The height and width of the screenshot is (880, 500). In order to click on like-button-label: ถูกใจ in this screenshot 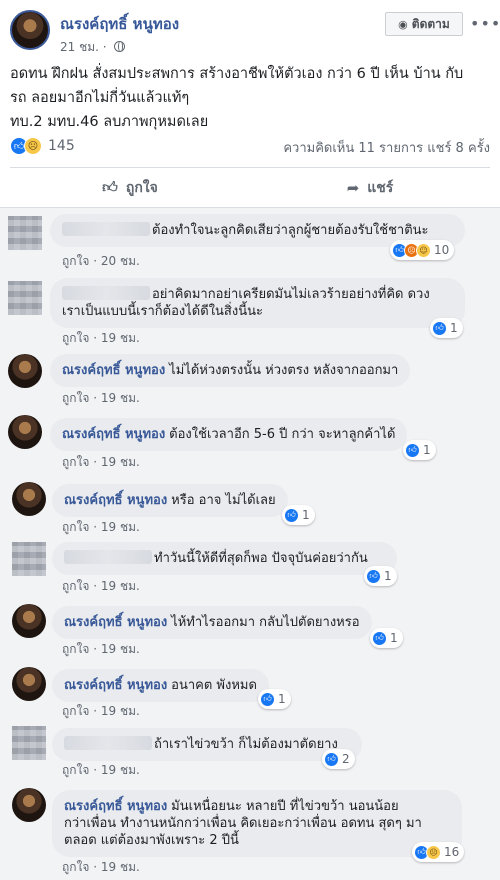, I will do `click(141, 187)`.